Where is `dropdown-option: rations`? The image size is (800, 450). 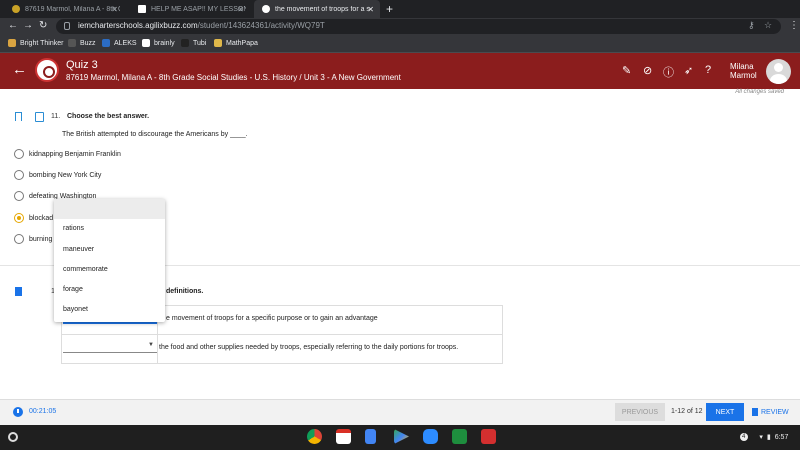
dropdown-option: rations is located at coordinates (73, 228).